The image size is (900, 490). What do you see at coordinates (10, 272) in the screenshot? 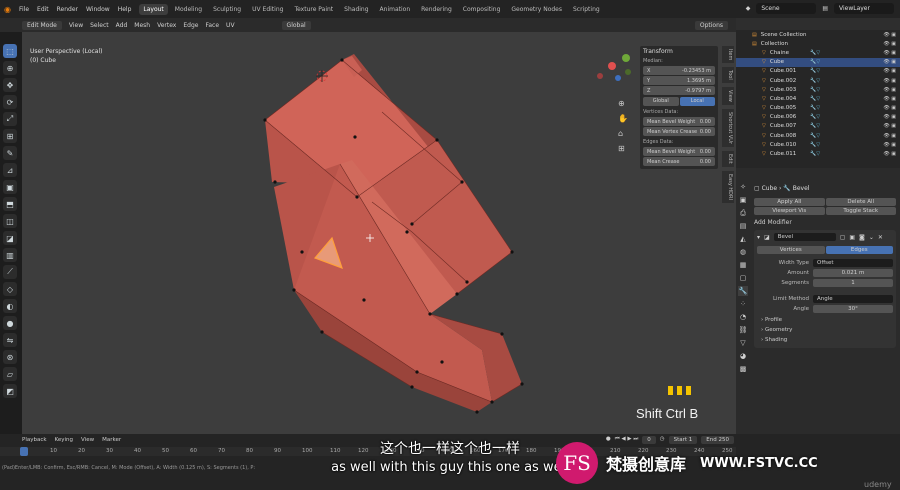
I see `knife-icon: ⟋` at bounding box center [10, 272].